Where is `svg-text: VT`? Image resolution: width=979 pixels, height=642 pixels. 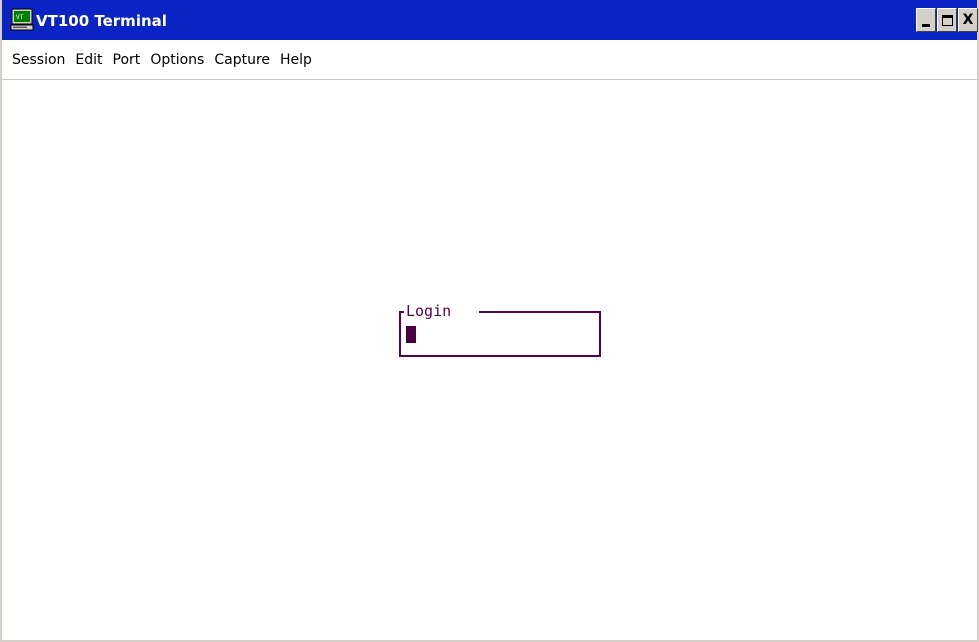
svg-text: VT is located at coordinates (20, 17).